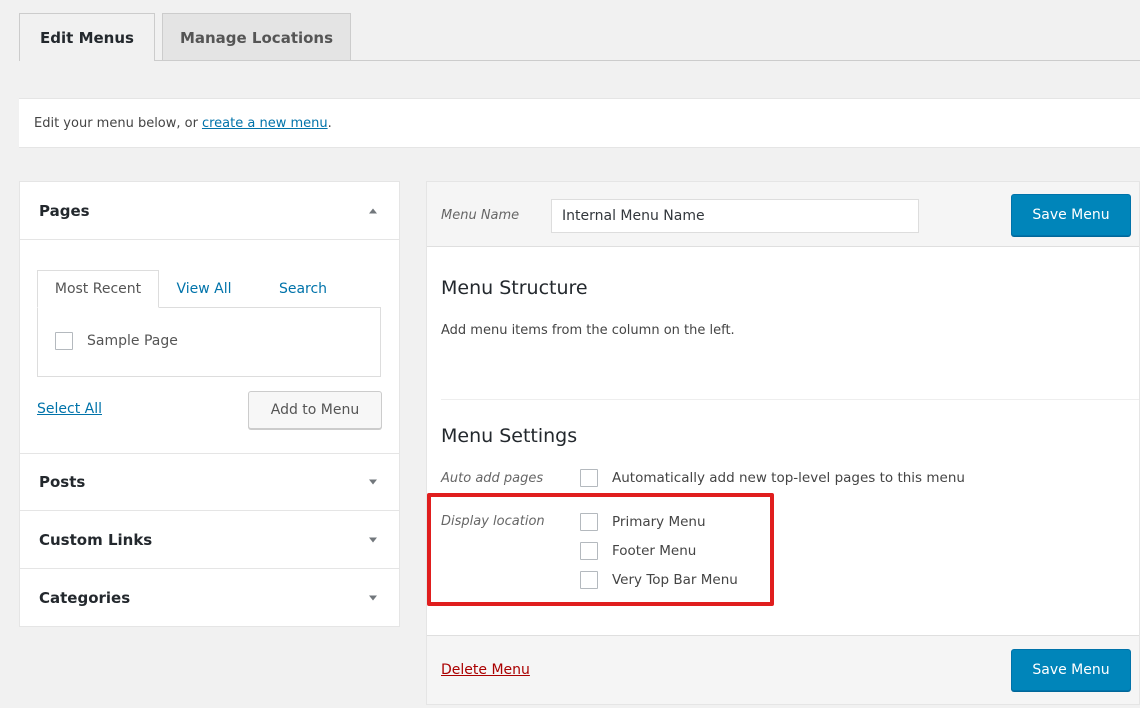 The width and height of the screenshot is (1140, 708). What do you see at coordinates (209, 211) in the screenshot?
I see `accordion-pages-header: Pages` at bounding box center [209, 211].